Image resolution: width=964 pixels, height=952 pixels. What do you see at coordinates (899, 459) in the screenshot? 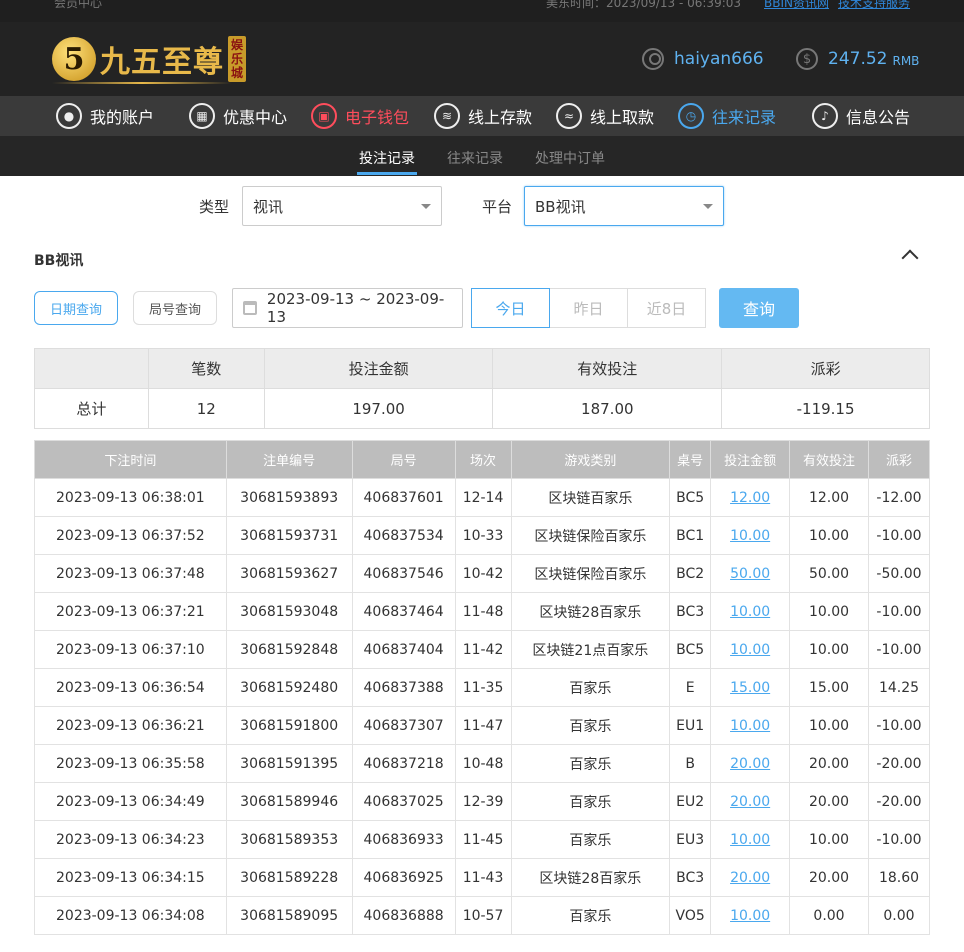
I see `column-header: 派彩` at bounding box center [899, 459].